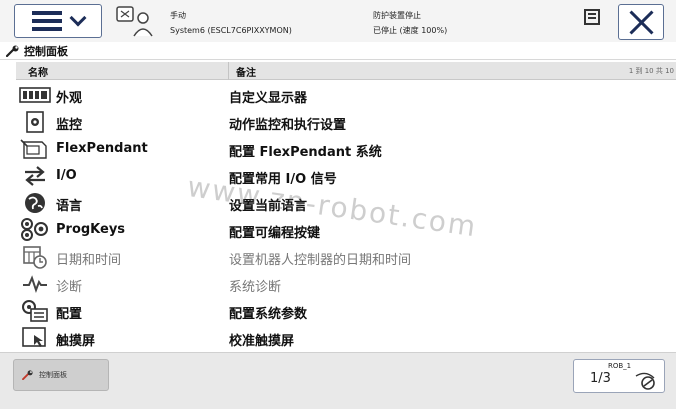 Image resolution: width=676 pixels, height=409 pixels. I want to click on config-icon, so click(35, 310).